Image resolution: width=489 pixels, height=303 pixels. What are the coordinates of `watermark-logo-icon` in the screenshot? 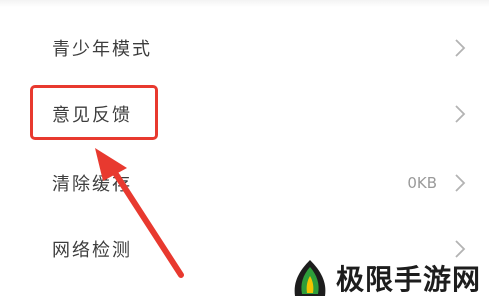 It's located at (310, 278).